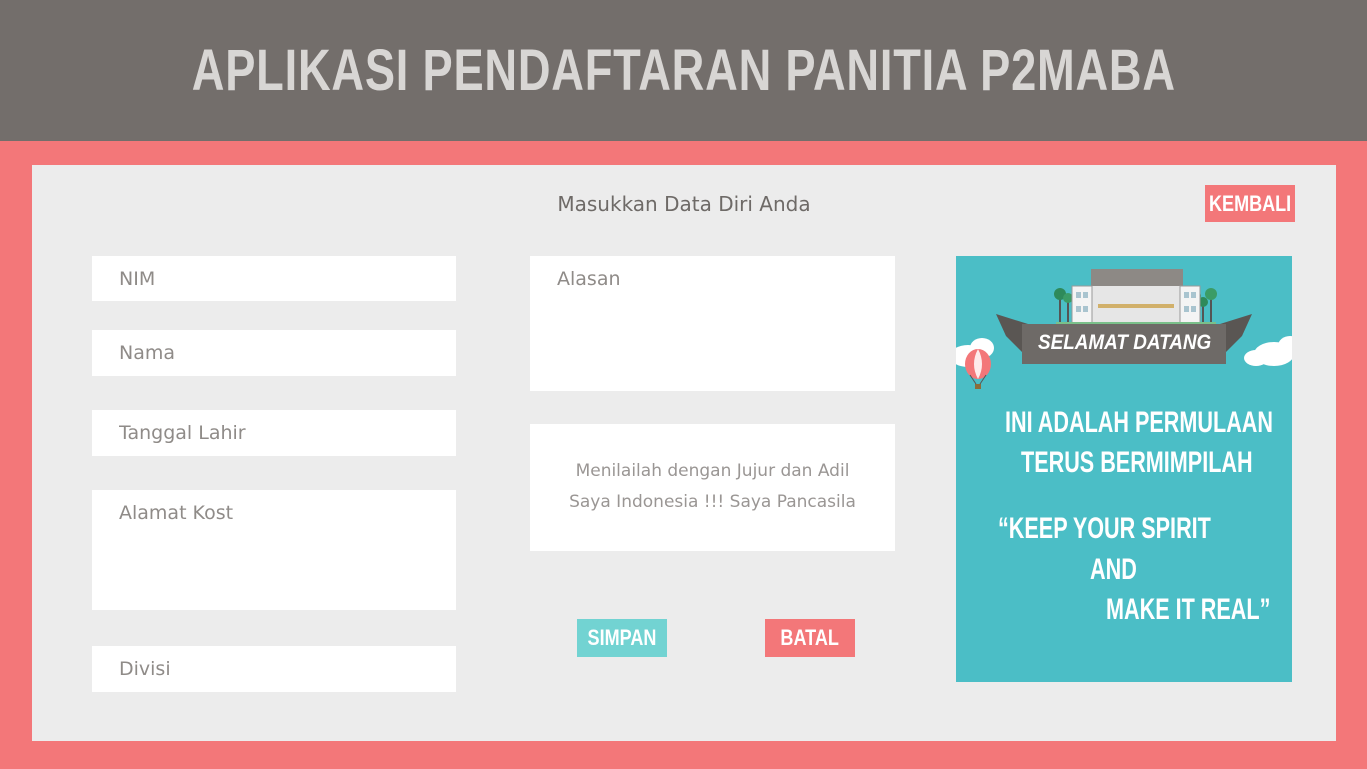 Image resolution: width=1367 pixels, height=769 pixels. I want to click on quote-line: Saya Indonesia !!! Saya Pancasila, so click(712, 502).